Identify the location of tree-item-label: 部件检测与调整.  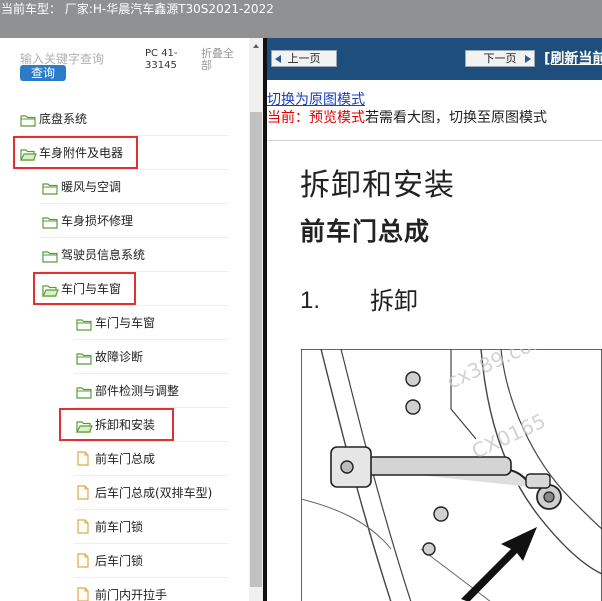
(137, 391).